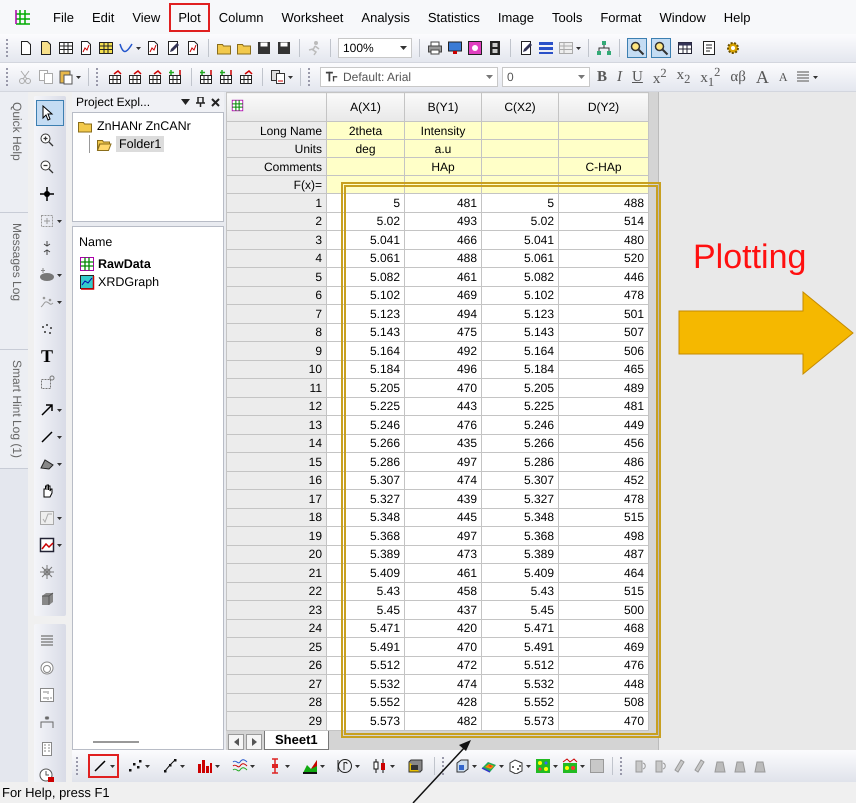  What do you see at coordinates (47, 668) in the screenshot?
I see `knob-icon` at bounding box center [47, 668].